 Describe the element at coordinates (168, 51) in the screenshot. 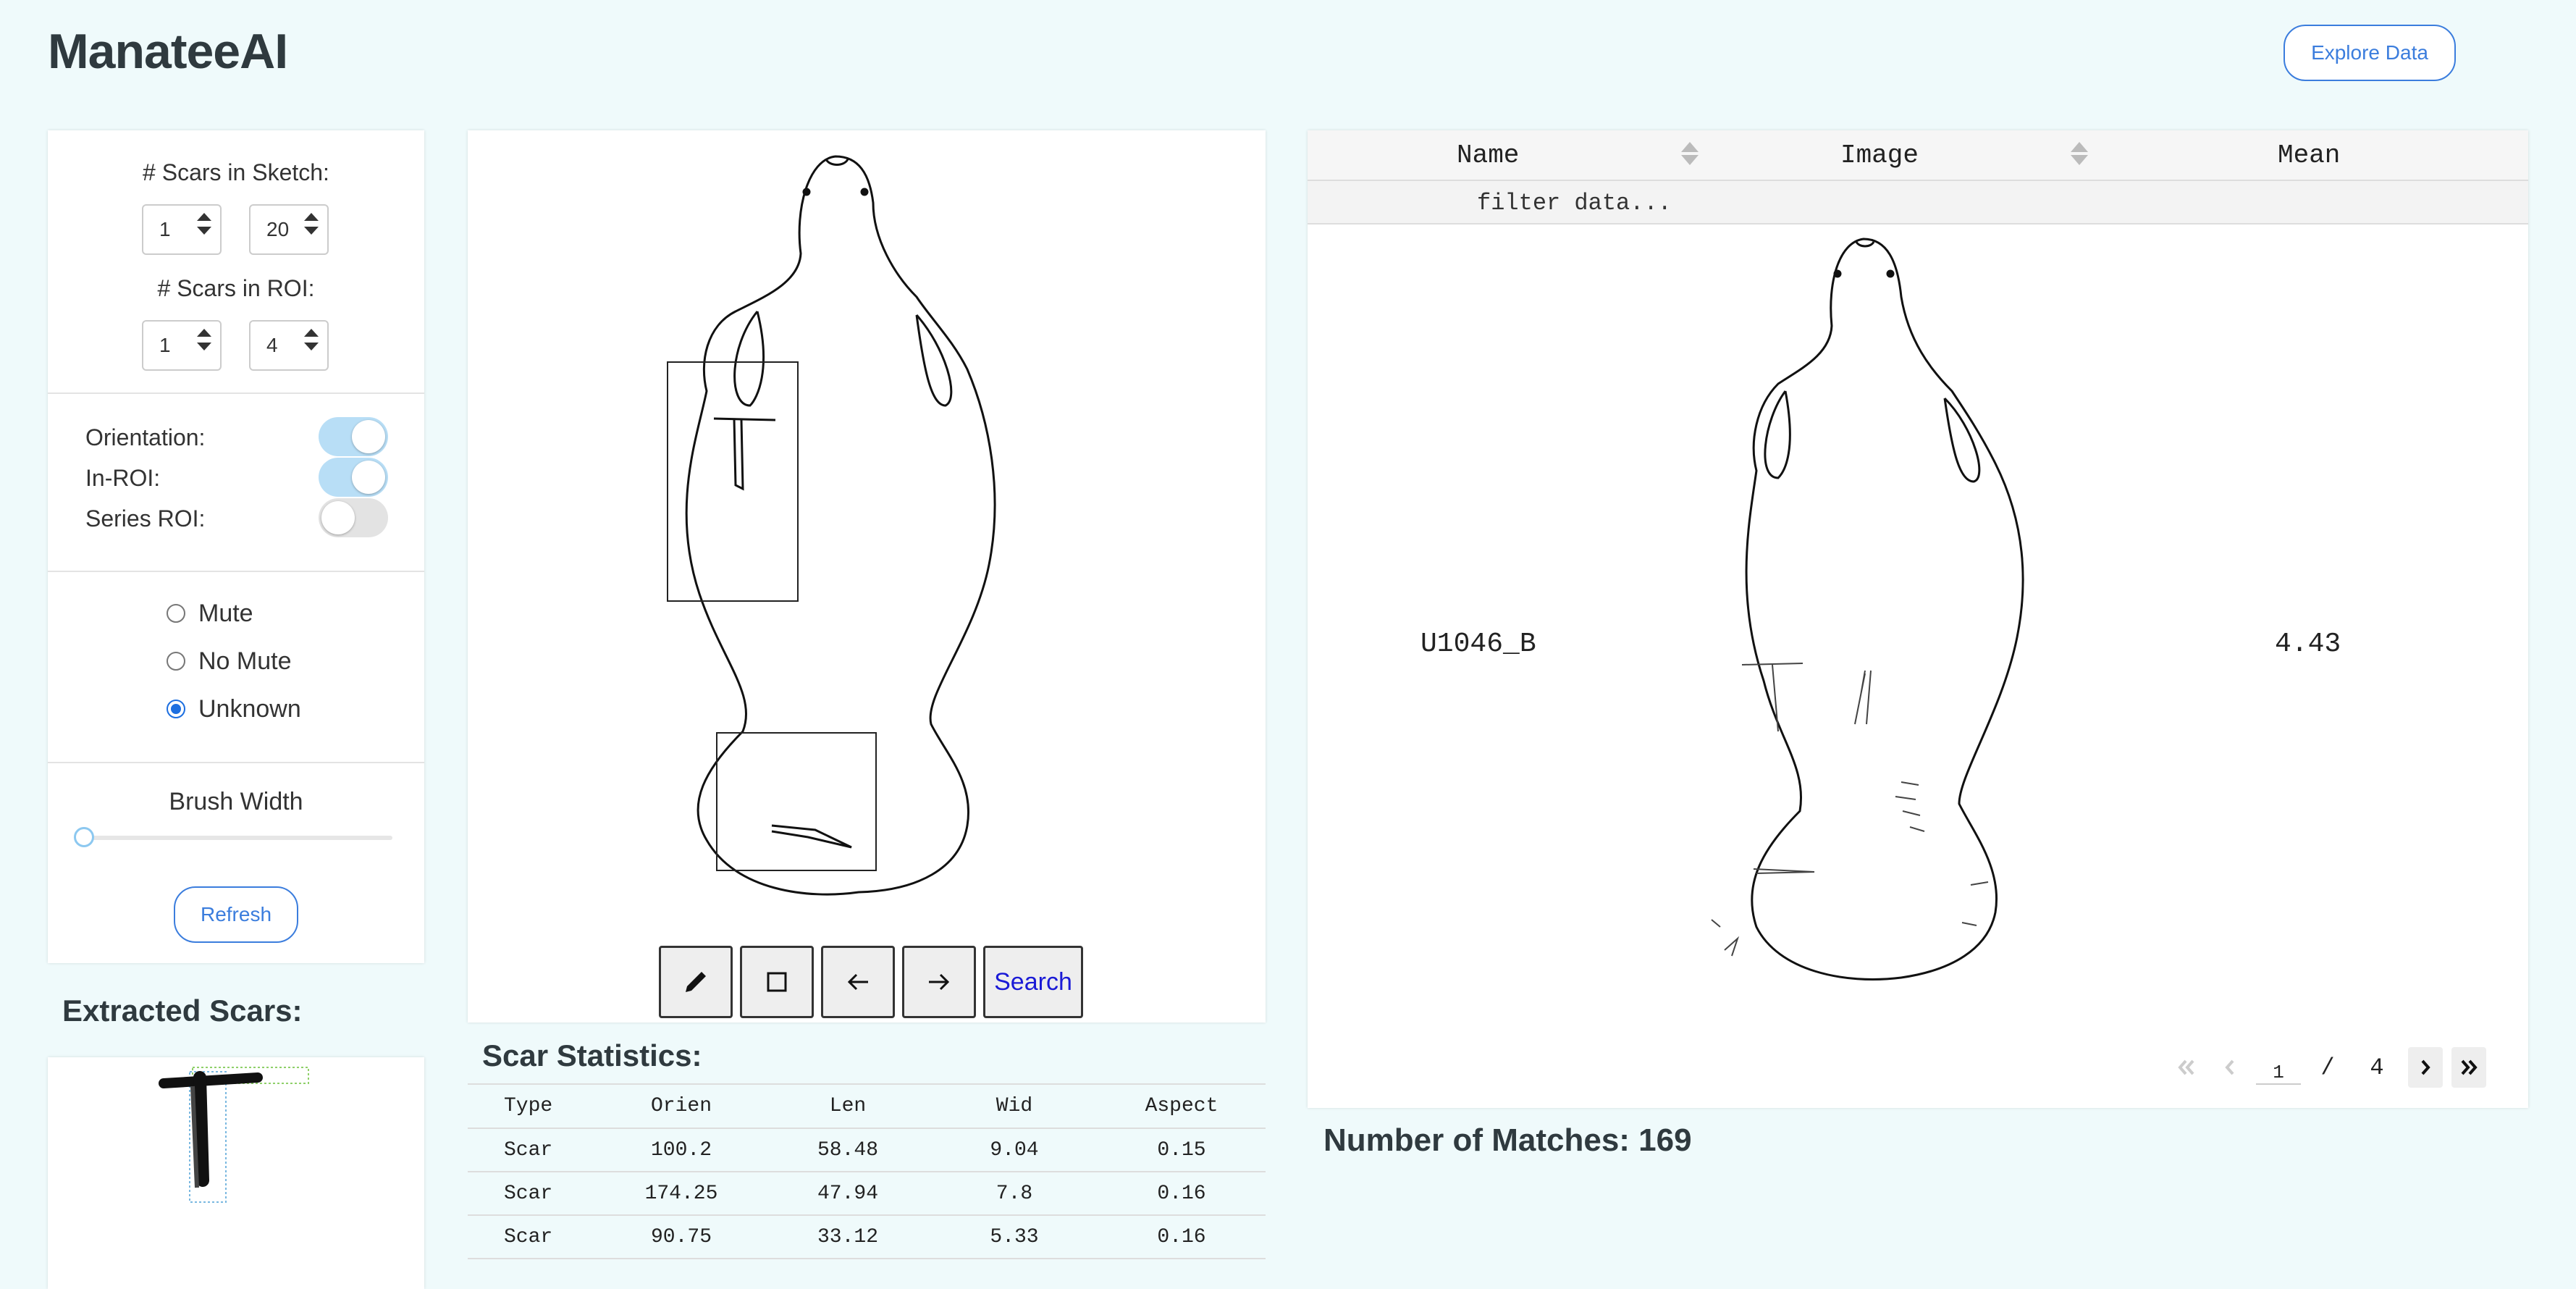

I see `app-title: ManateeAI` at that location.